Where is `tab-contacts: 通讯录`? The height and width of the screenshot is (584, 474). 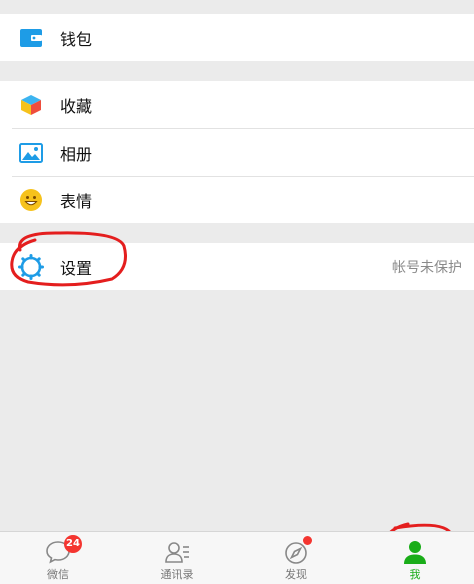
tab-contacts: 通讯录 is located at coordinates (177, 558).